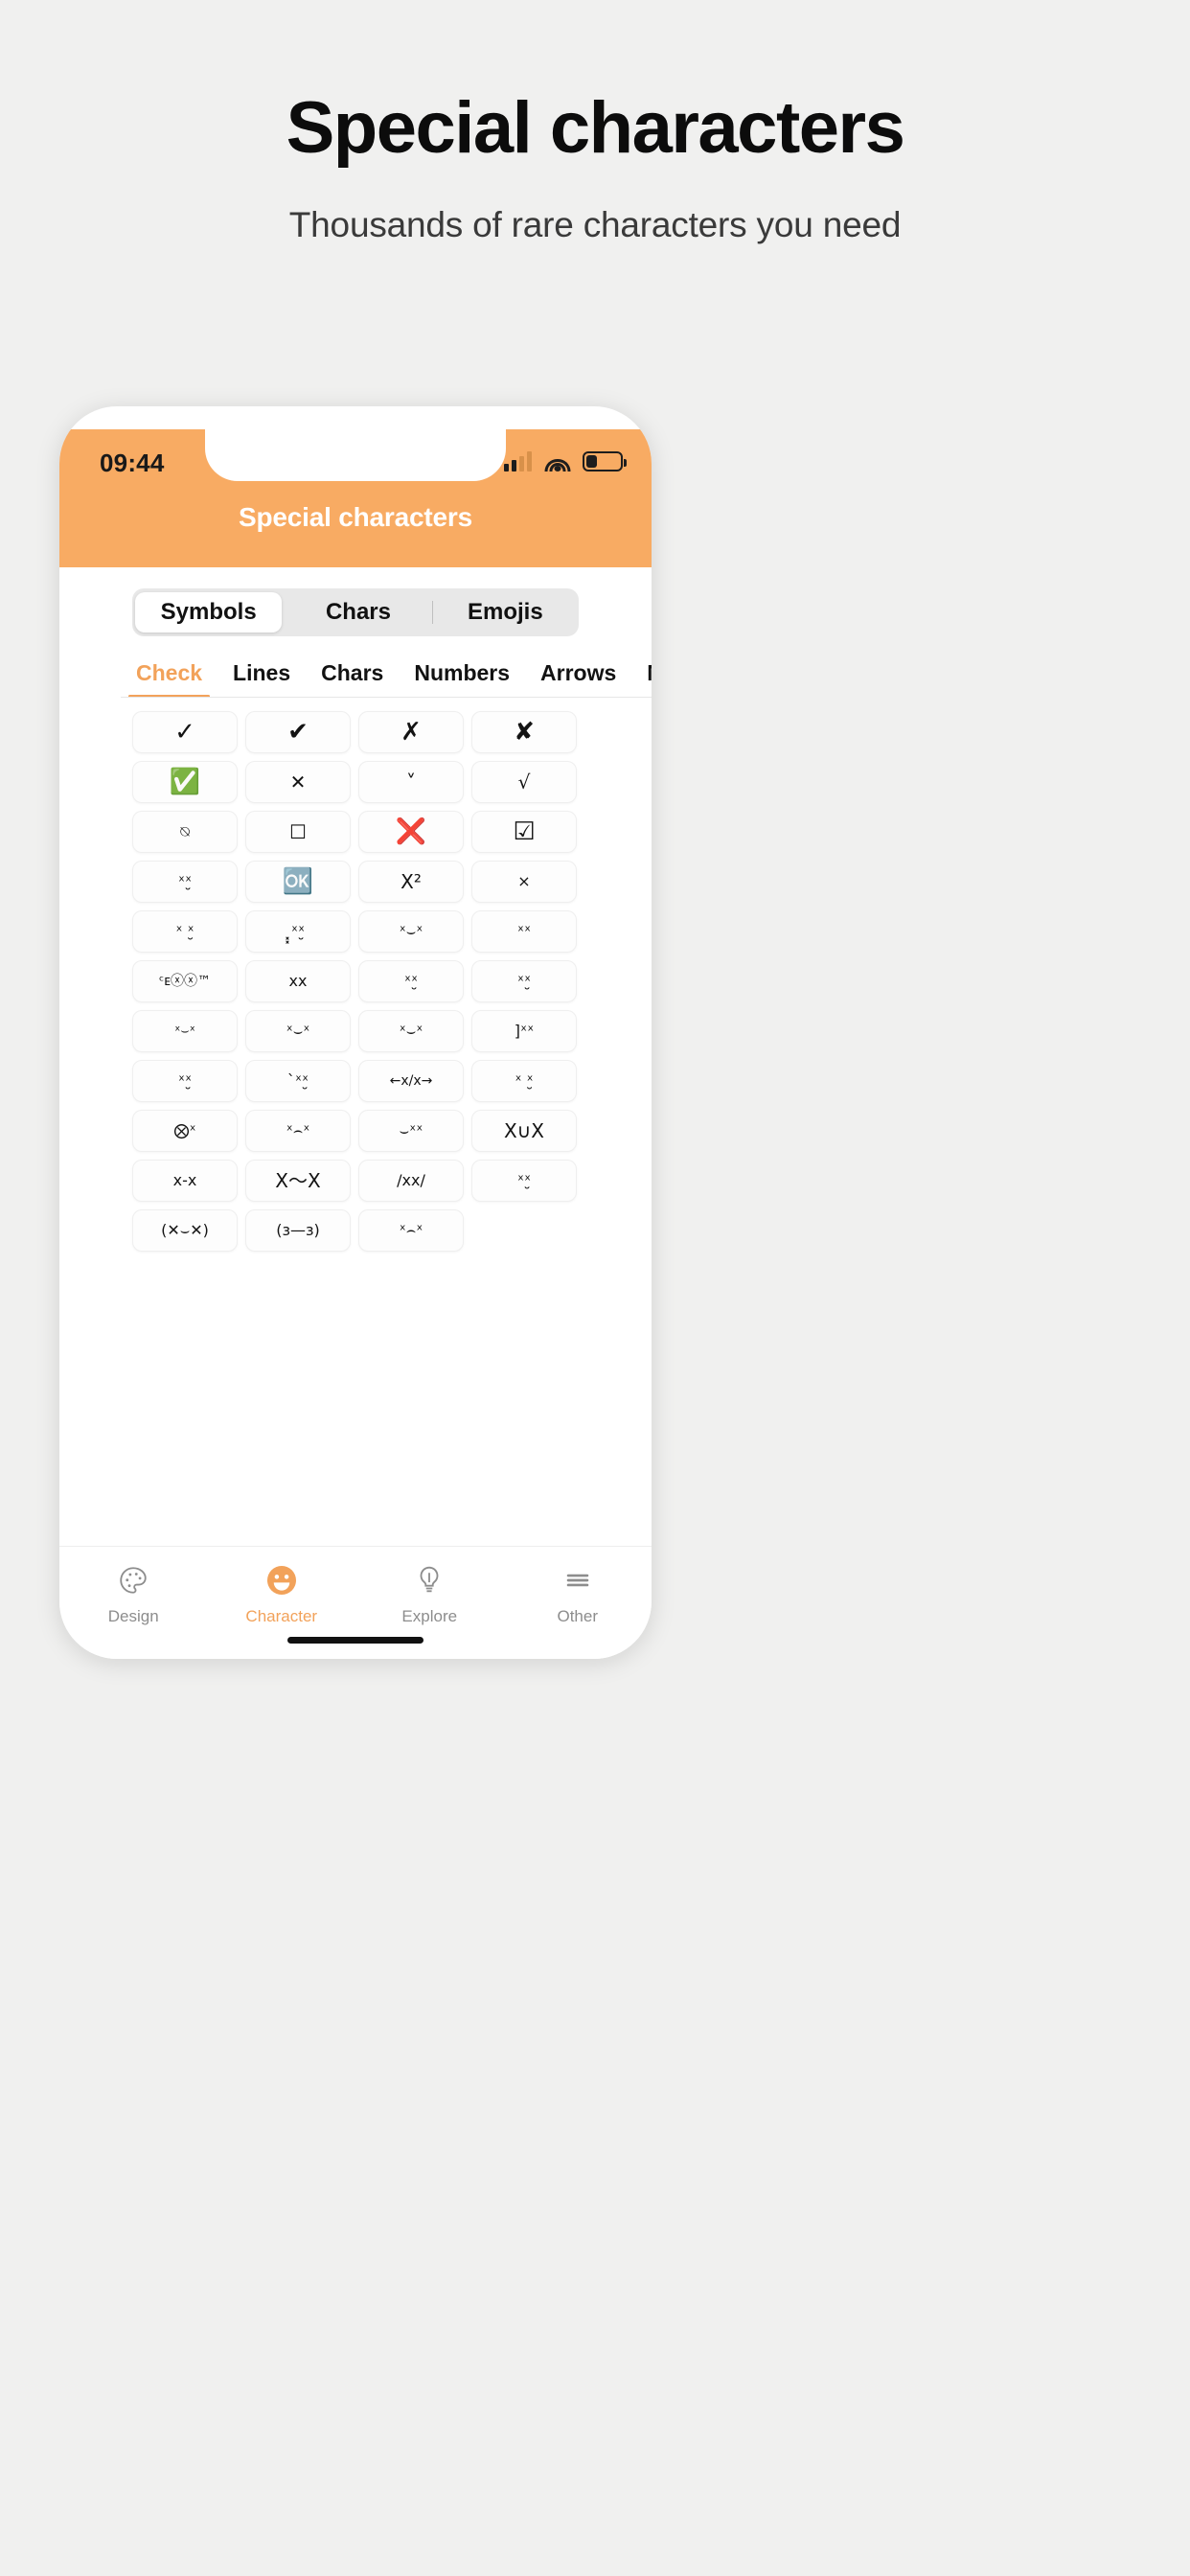  I want to click on wifi-icon, so click(557, 461).